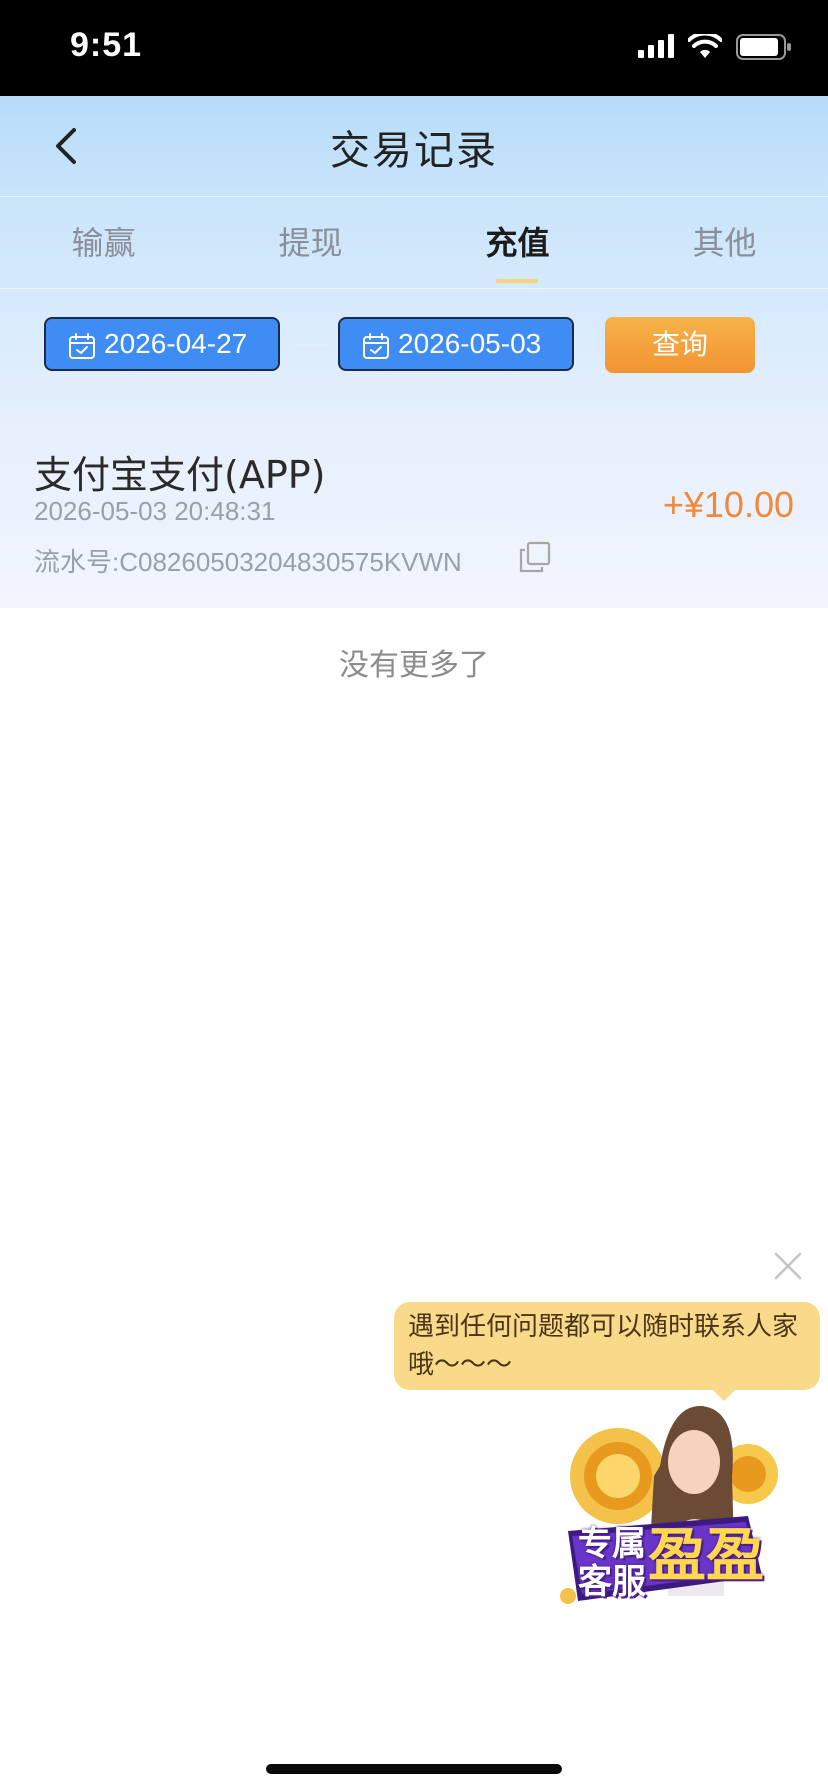 The width and height of the screenshot is (828, 1792). Describe the element at coordinates (103, 243) in the screenshot. I see `tab-win-loss: 输赢` at that location.